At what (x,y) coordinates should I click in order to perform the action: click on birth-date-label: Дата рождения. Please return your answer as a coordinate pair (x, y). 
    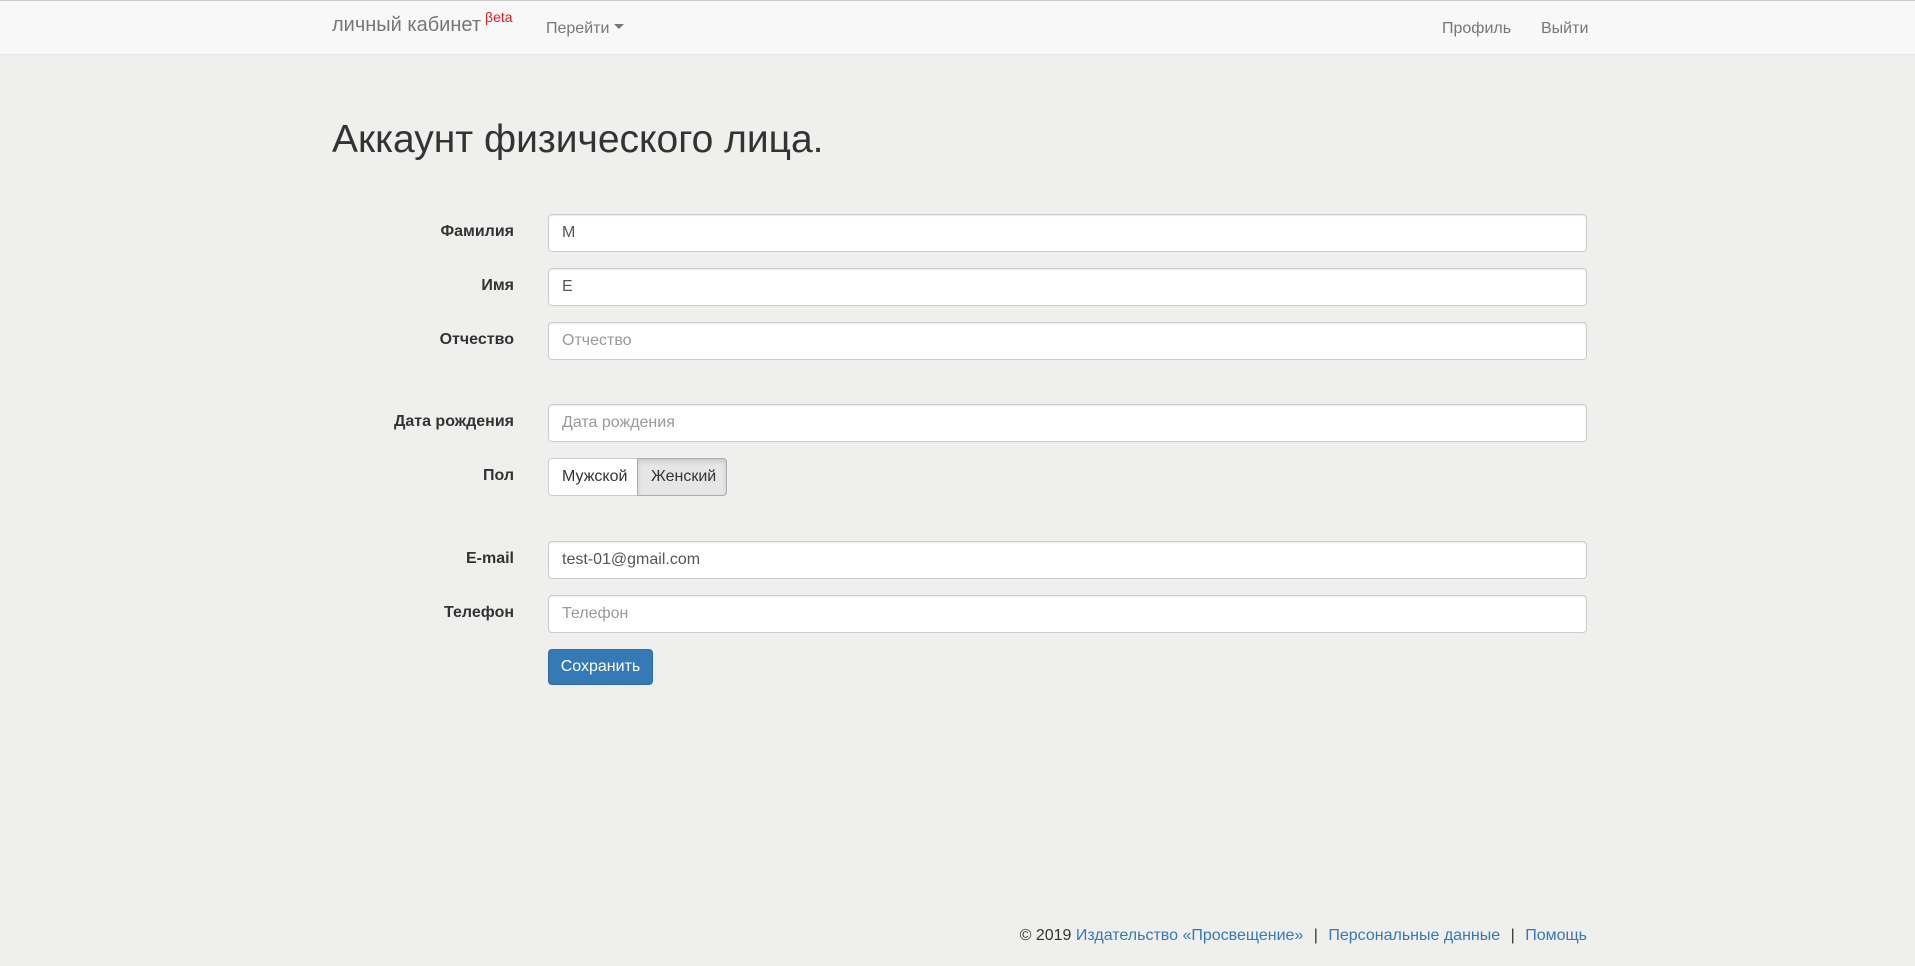
    Looking at the image, I should click on (453, 421).